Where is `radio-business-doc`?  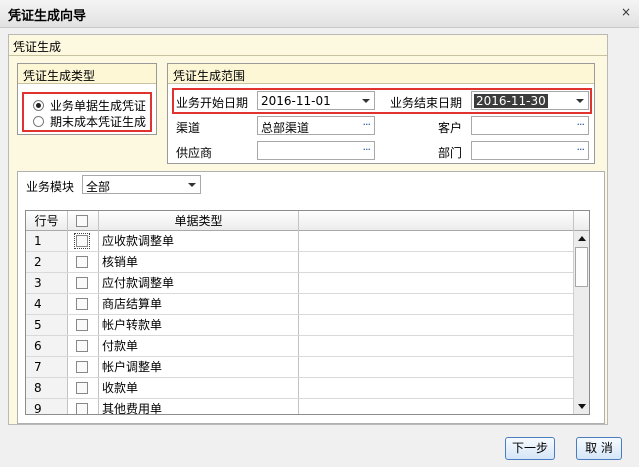
radio-business-doc is located at coordinates (38, 105).